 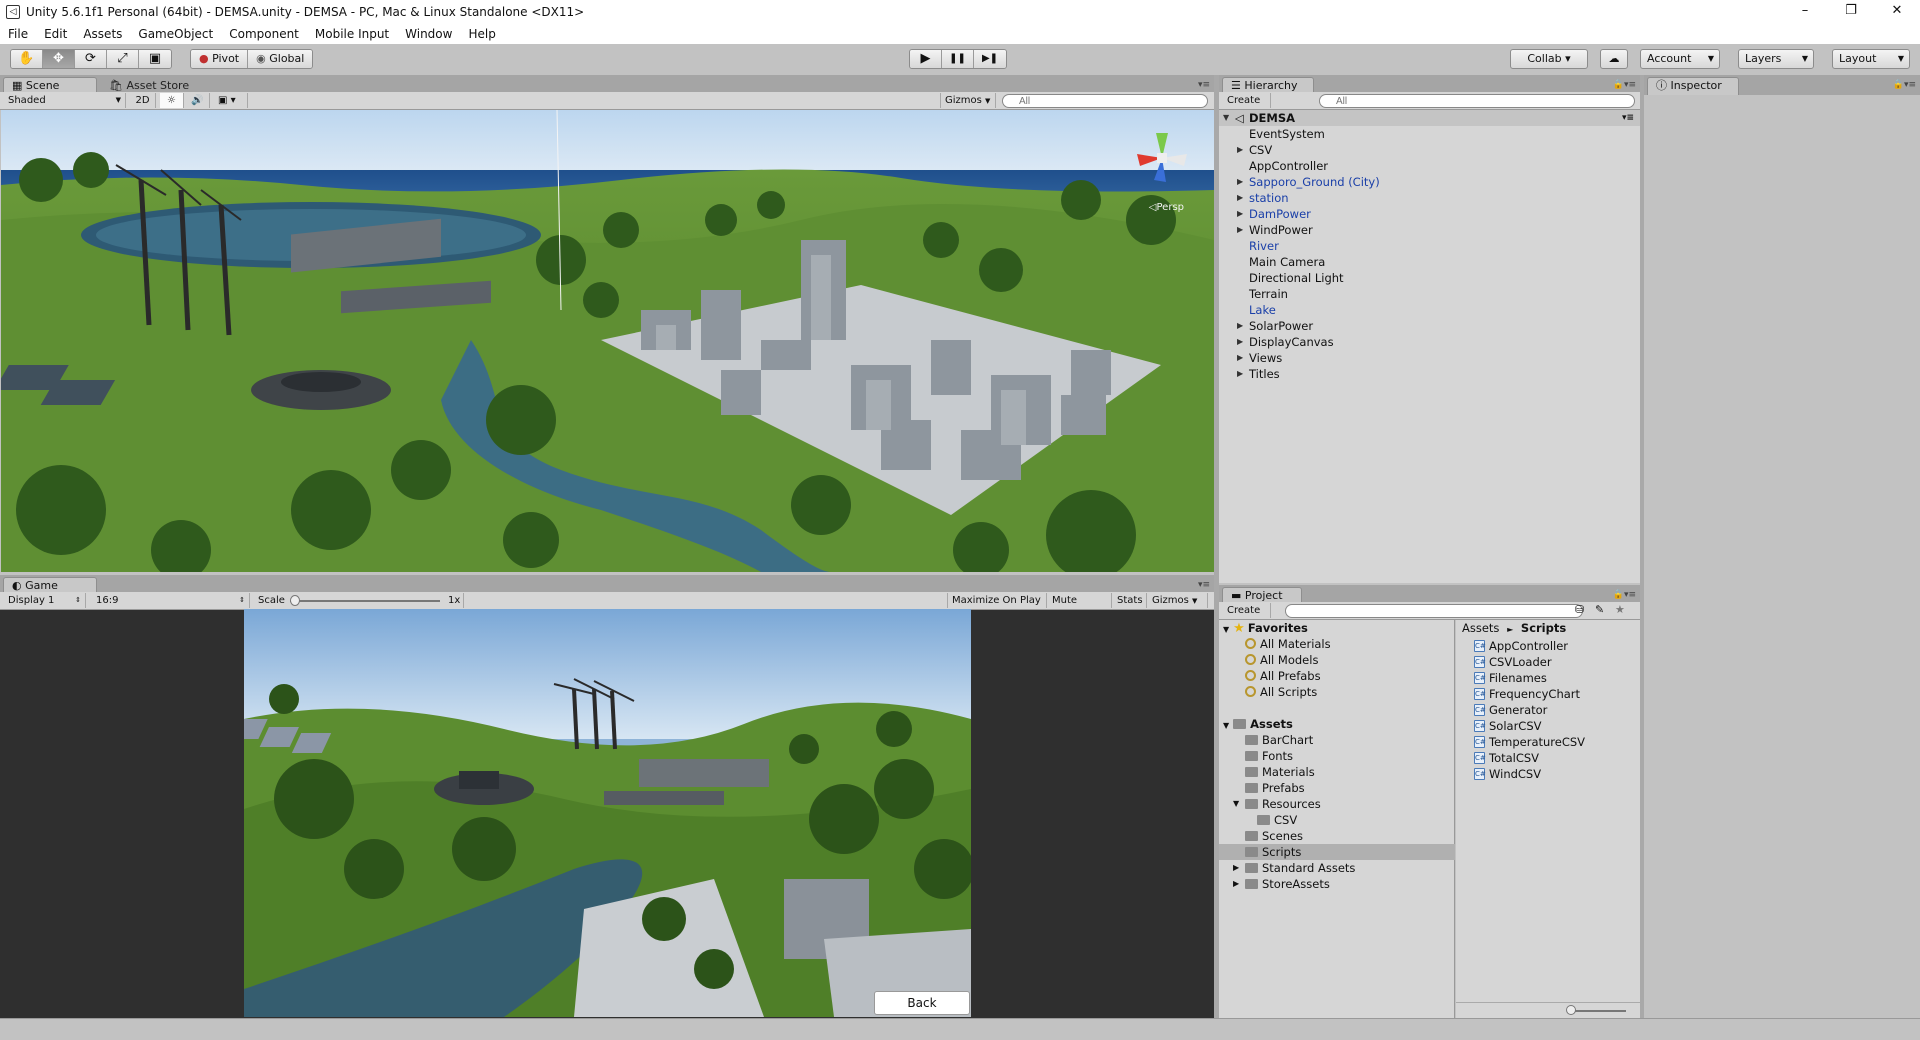 I want to click on scale-slider-track, so click(x=365, y=601).